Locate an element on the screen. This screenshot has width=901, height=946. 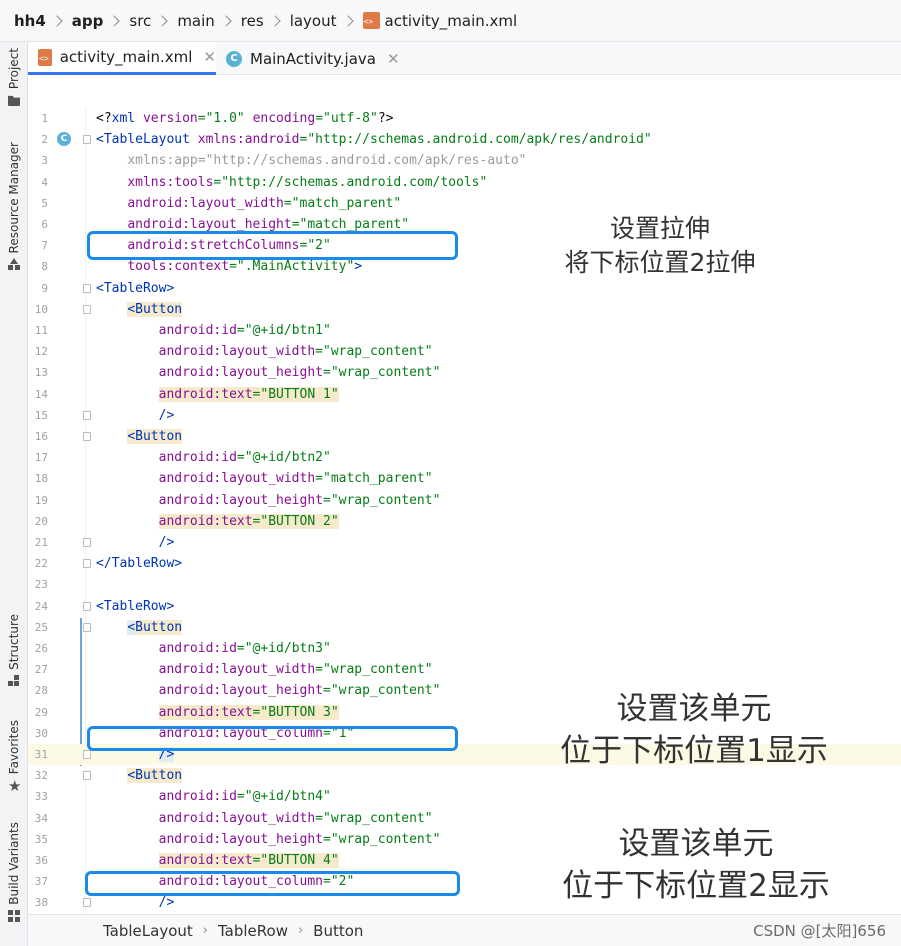
breadcrumb-file: activity_main.xml is located at coordinates (451, 21).